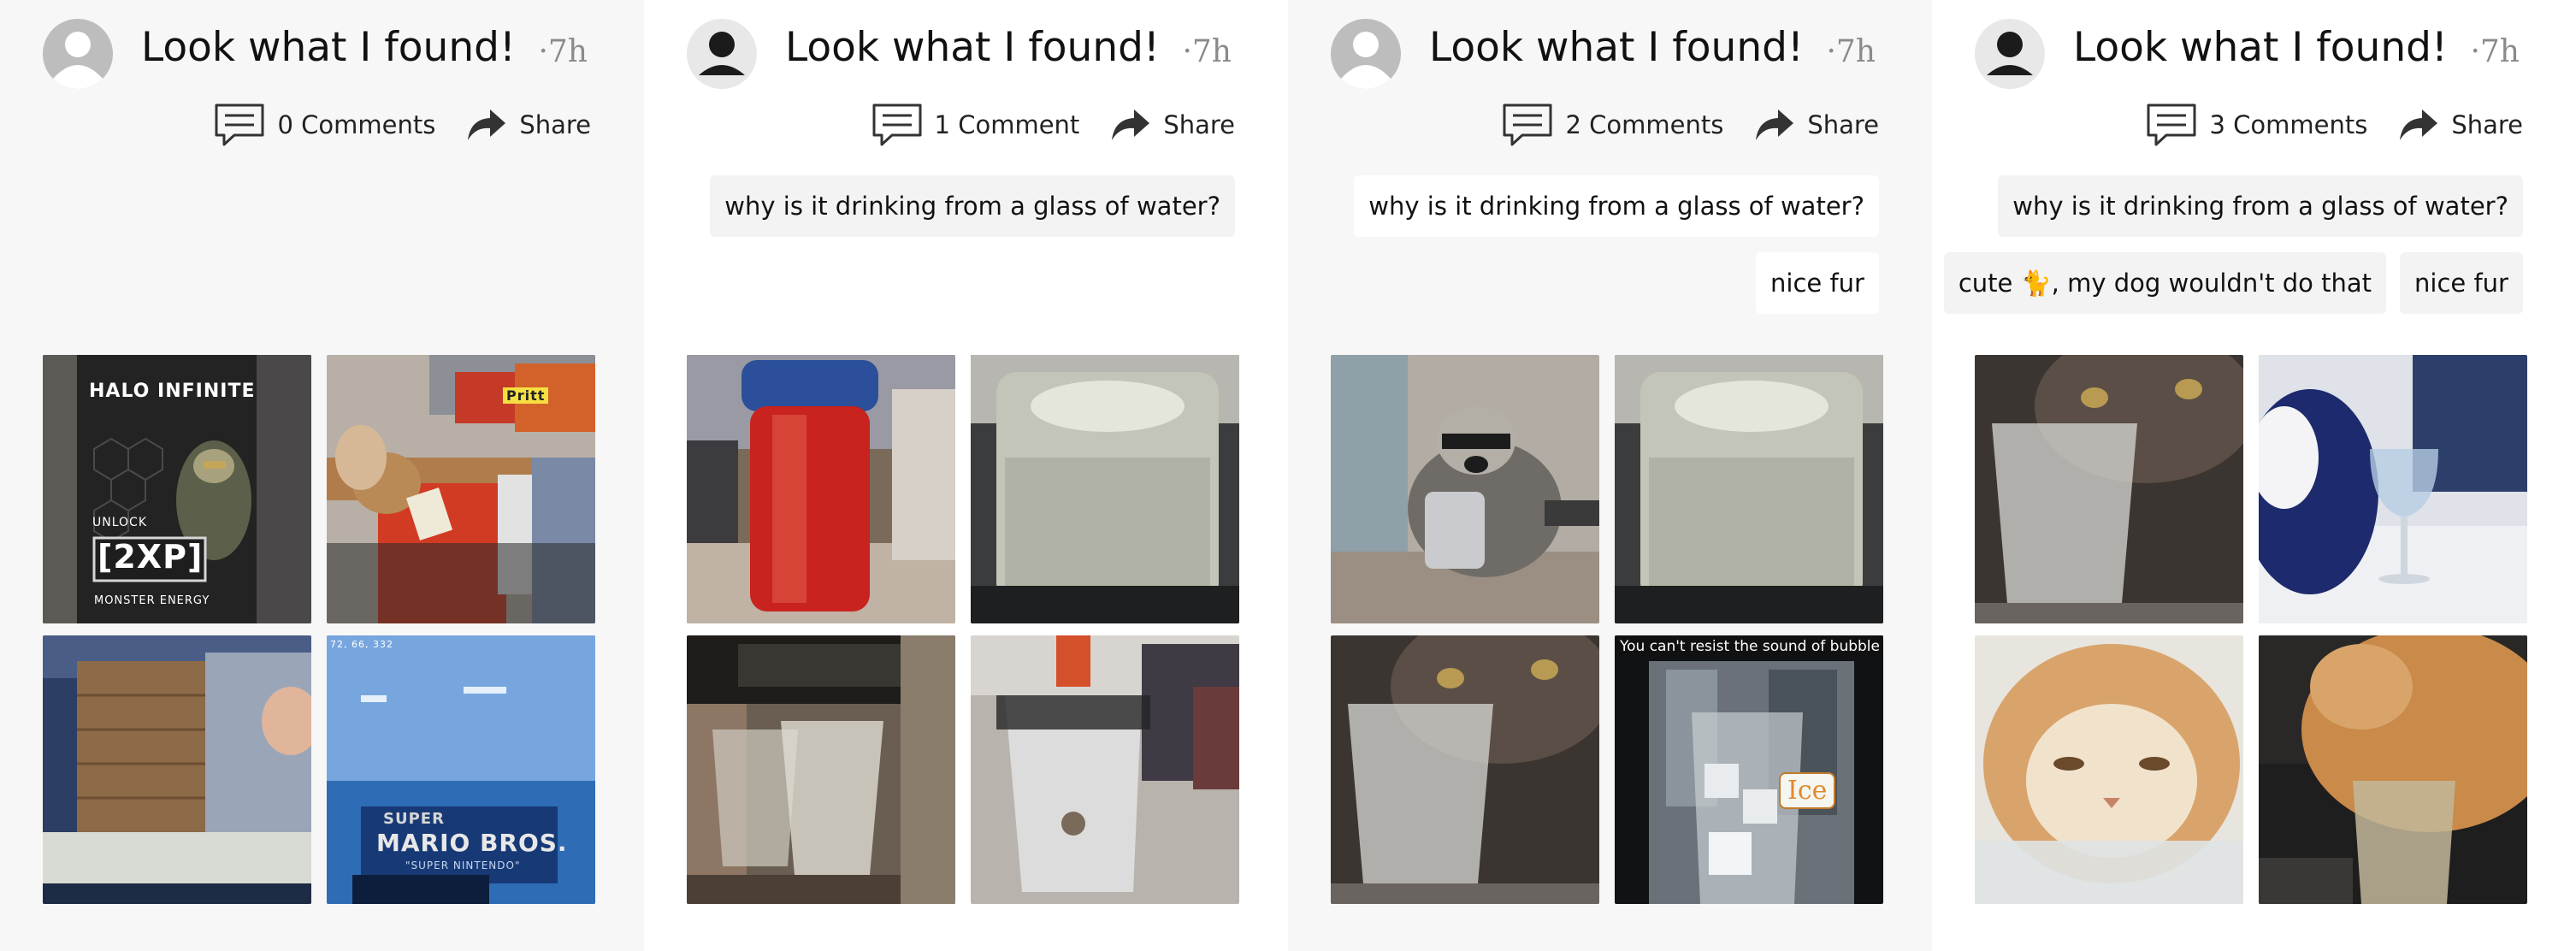  What do you see at coordinates (1644, 125) in the screenshot?
I see `comments-count-label: 2 Comments` at bounding box center [1644, 125].